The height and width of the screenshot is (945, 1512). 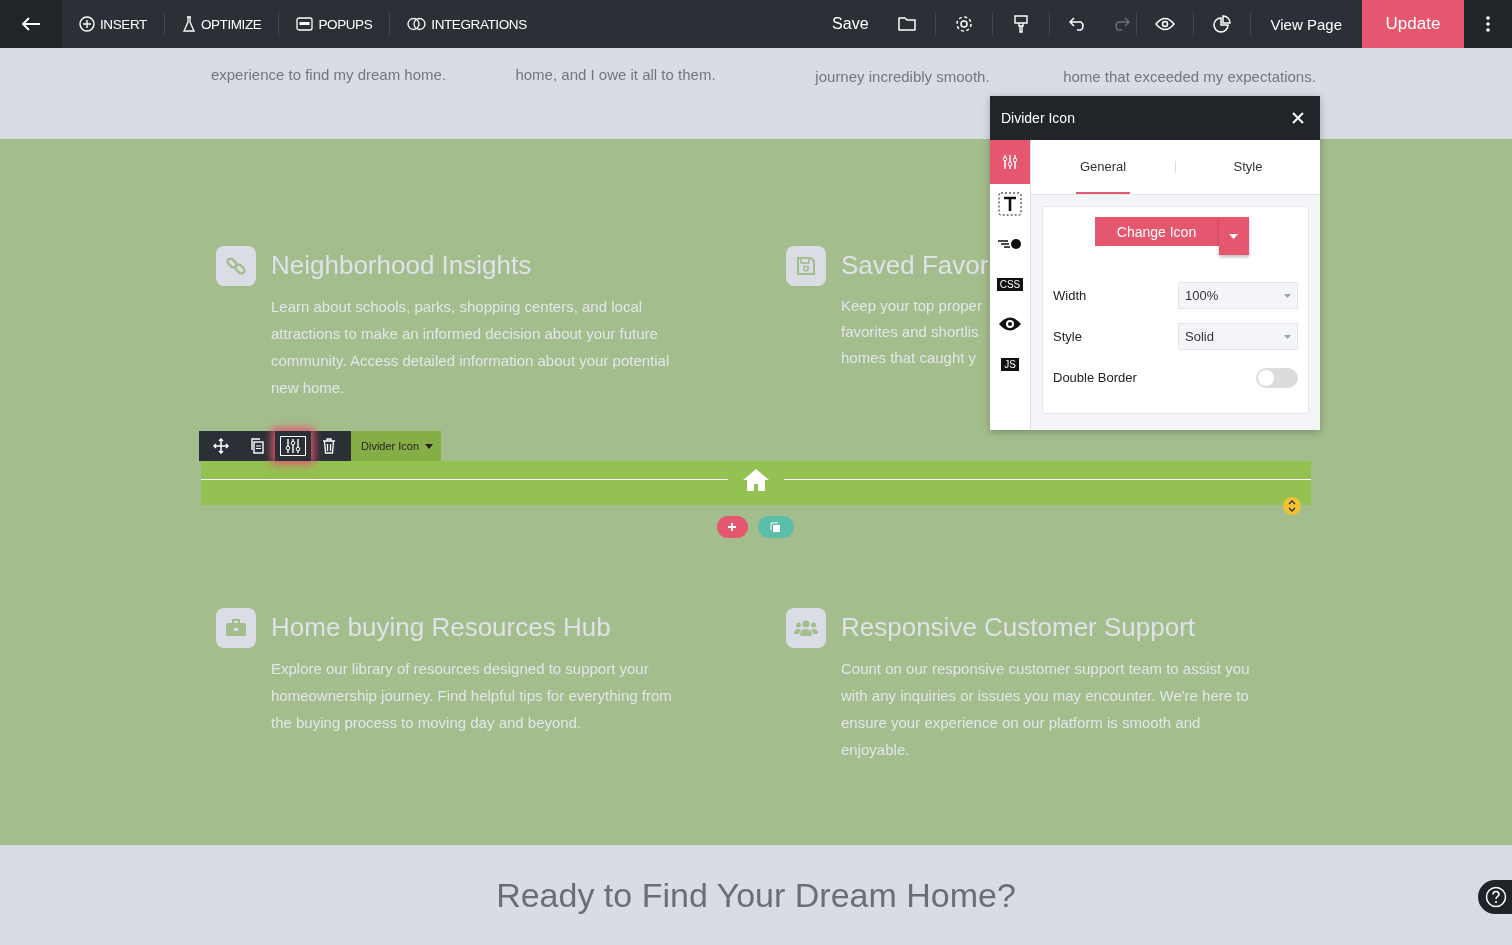 I want to click on cta-heading: Ready to Find Your Dream Home?, so click(x=756, y=895).